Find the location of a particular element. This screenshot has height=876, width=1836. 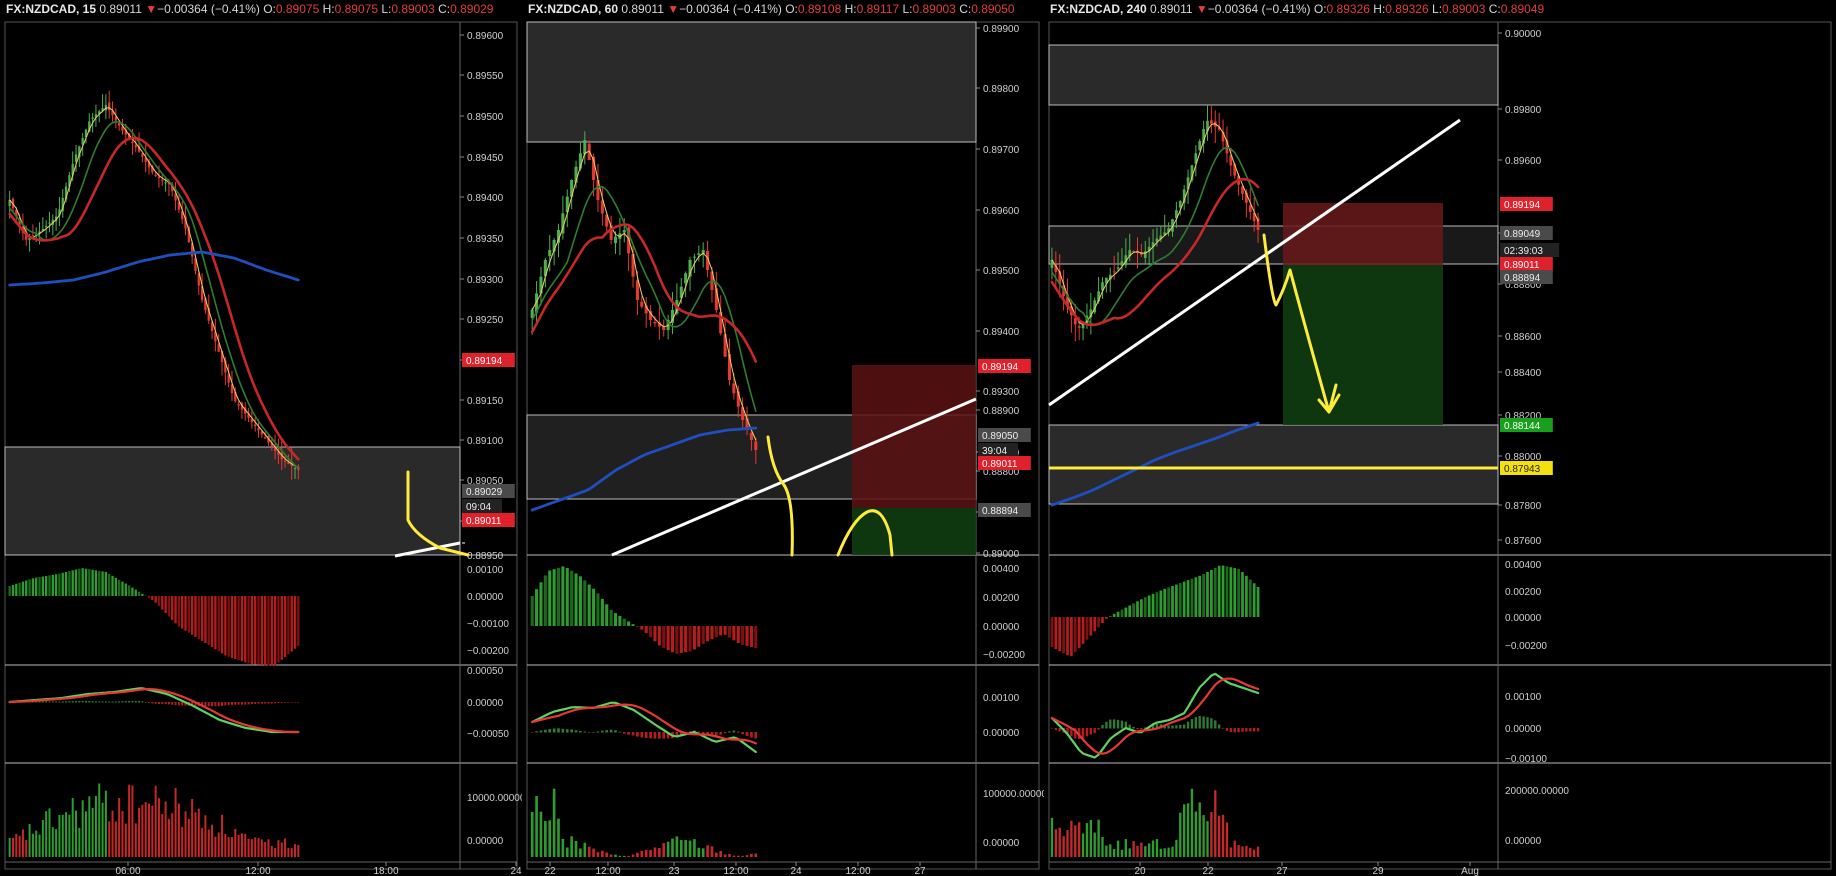

price-tick-label: 0.90000 is located at coordinates (1523, 34).